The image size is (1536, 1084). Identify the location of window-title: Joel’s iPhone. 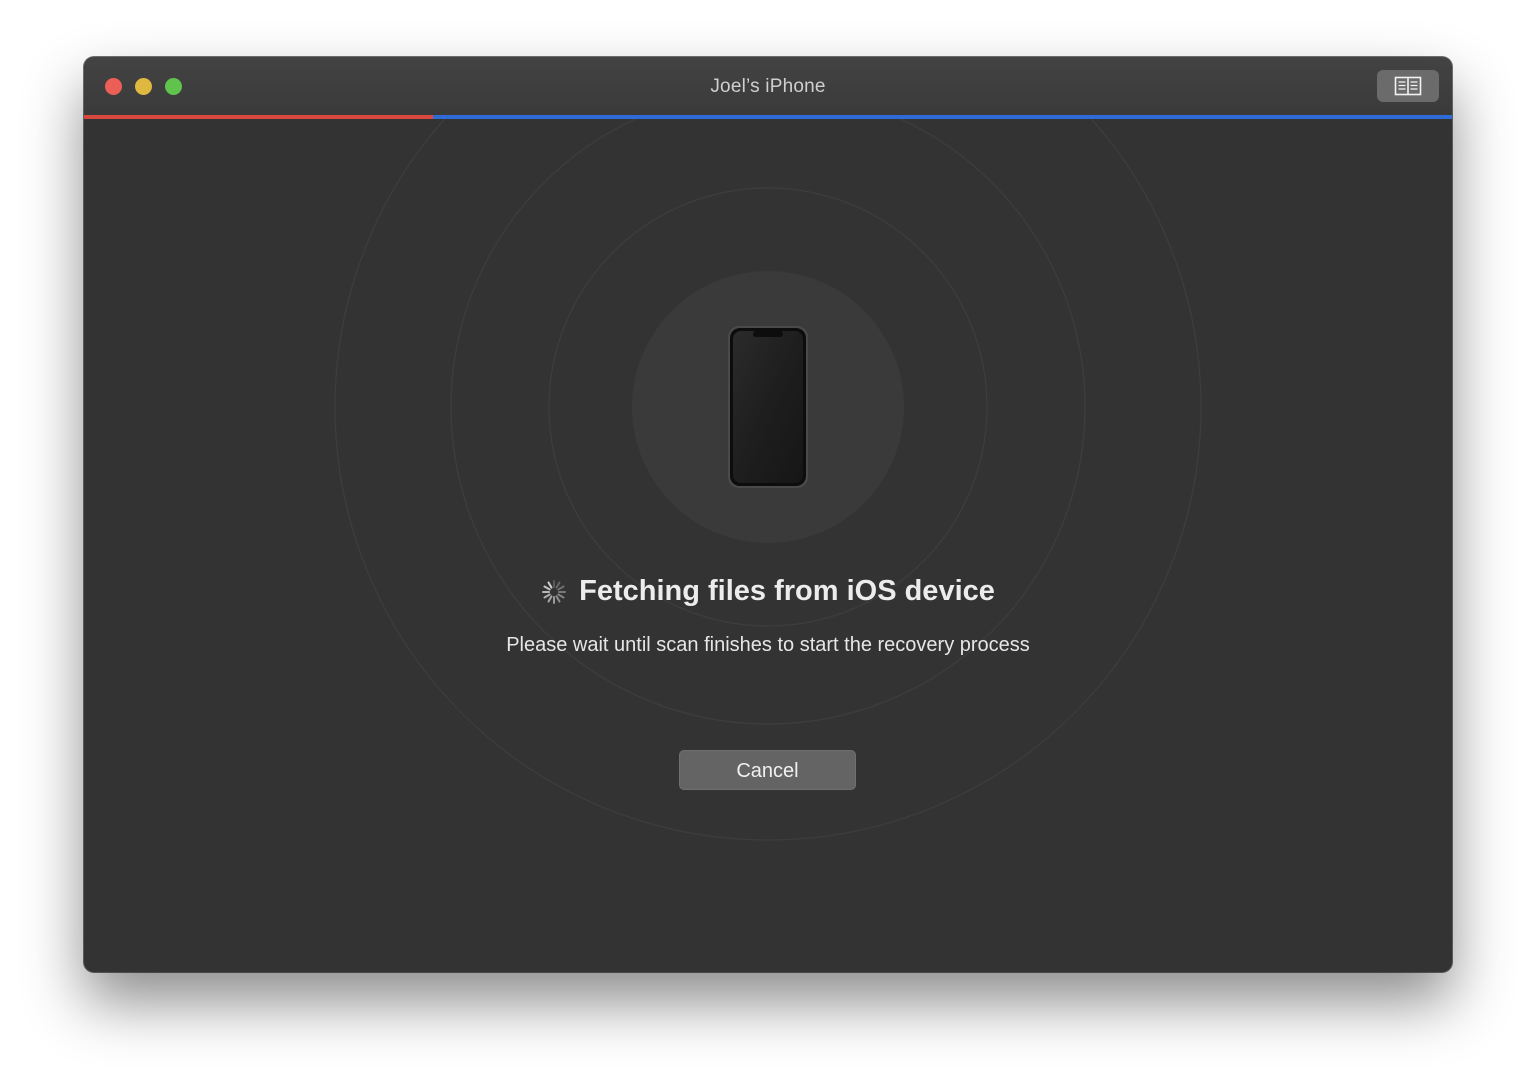
(768, 87).